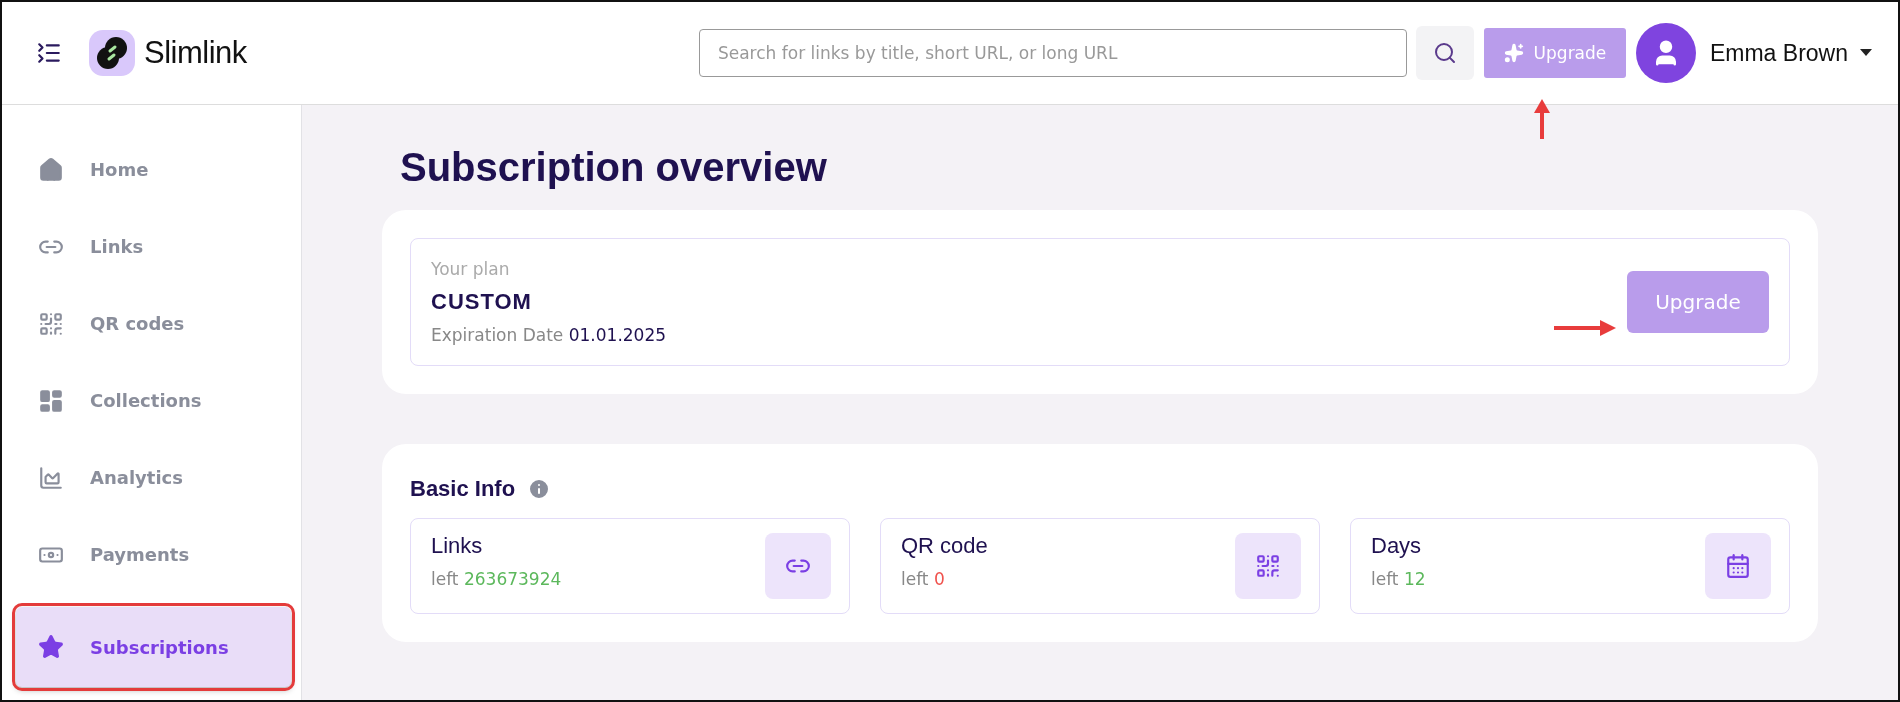  I want to click on stat-name: QR code, so click(944, 546).